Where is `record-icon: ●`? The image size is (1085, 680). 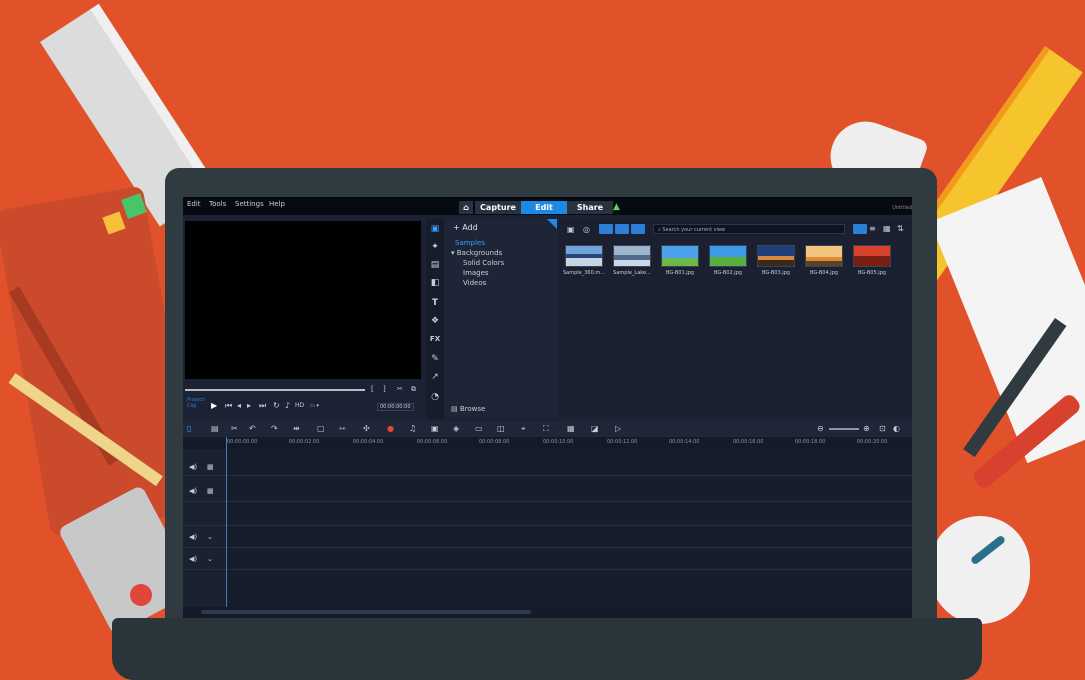
record-icon: ● is located at coordinates (390, 428).